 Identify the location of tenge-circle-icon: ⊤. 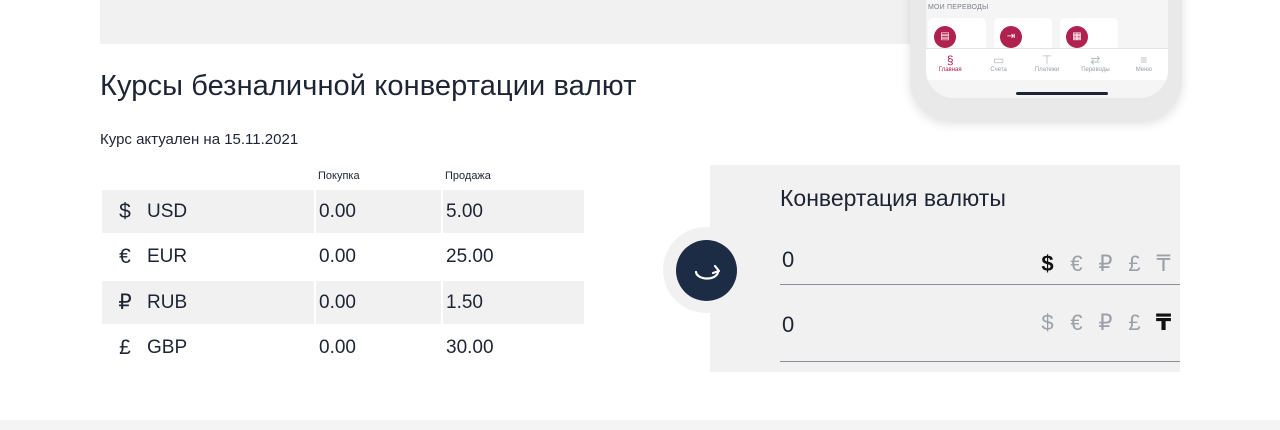
(1047, 60).